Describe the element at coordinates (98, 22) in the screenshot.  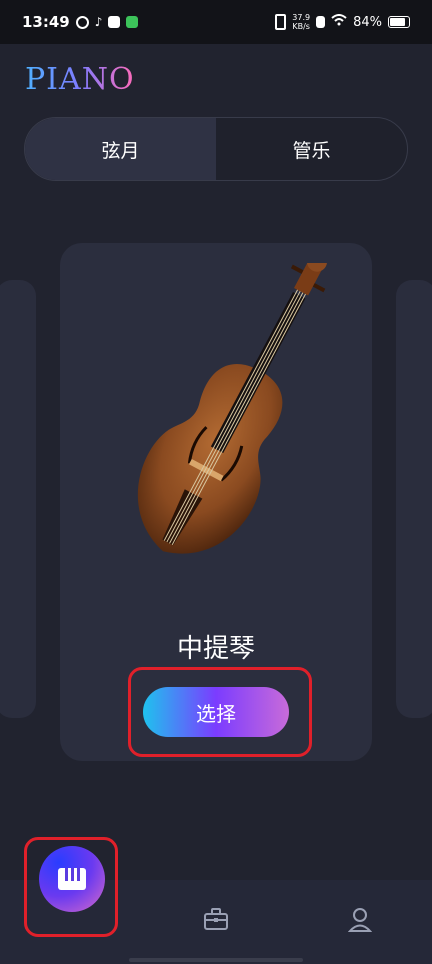
I see `tiktok-icon: ♪` at that location.